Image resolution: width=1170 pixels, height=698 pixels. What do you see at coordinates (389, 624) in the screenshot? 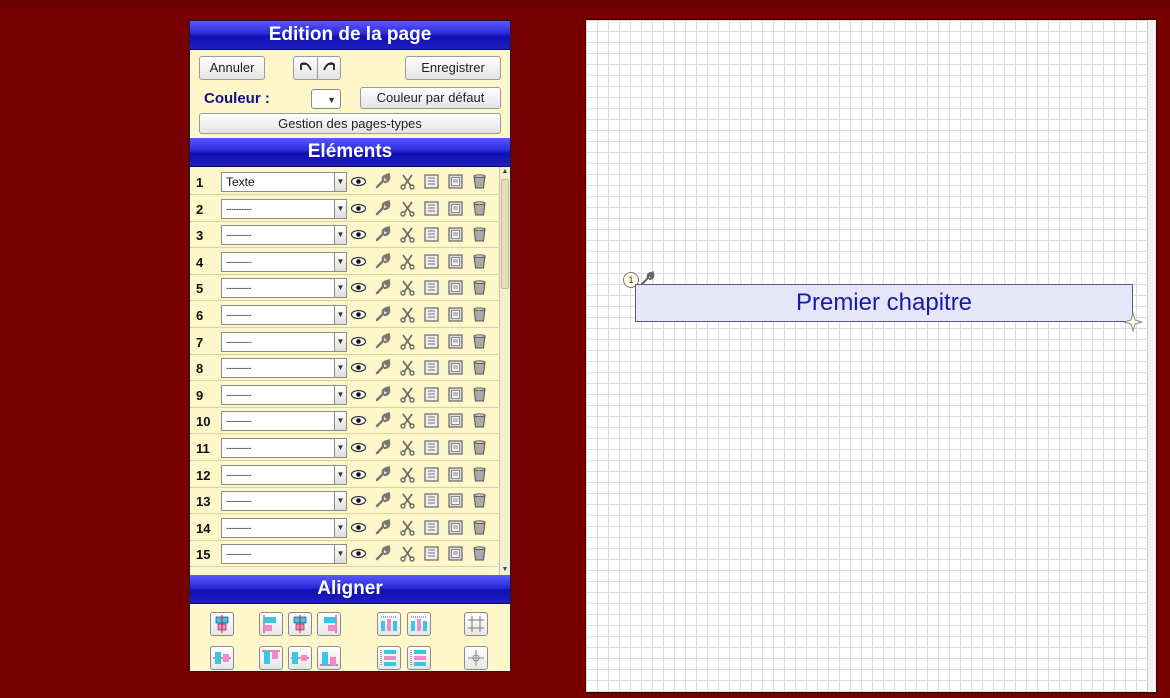
I see `distribute-h-icon` at bounding box center [389, 624].